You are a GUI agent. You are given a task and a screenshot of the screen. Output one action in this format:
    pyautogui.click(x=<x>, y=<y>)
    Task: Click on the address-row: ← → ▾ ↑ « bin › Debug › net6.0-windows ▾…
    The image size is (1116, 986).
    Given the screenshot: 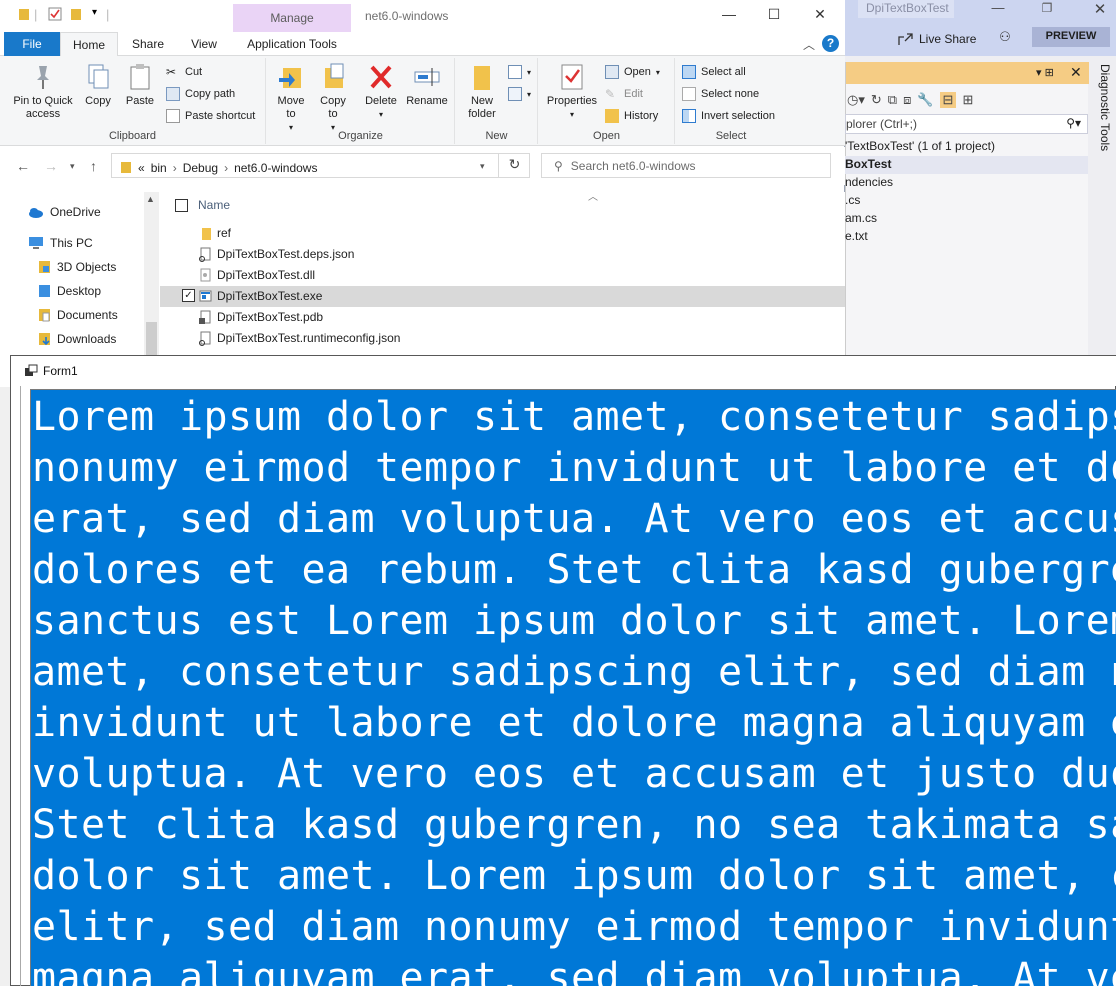 What is the action you would take?
    pyautogui.click(x=422, y=166)
    